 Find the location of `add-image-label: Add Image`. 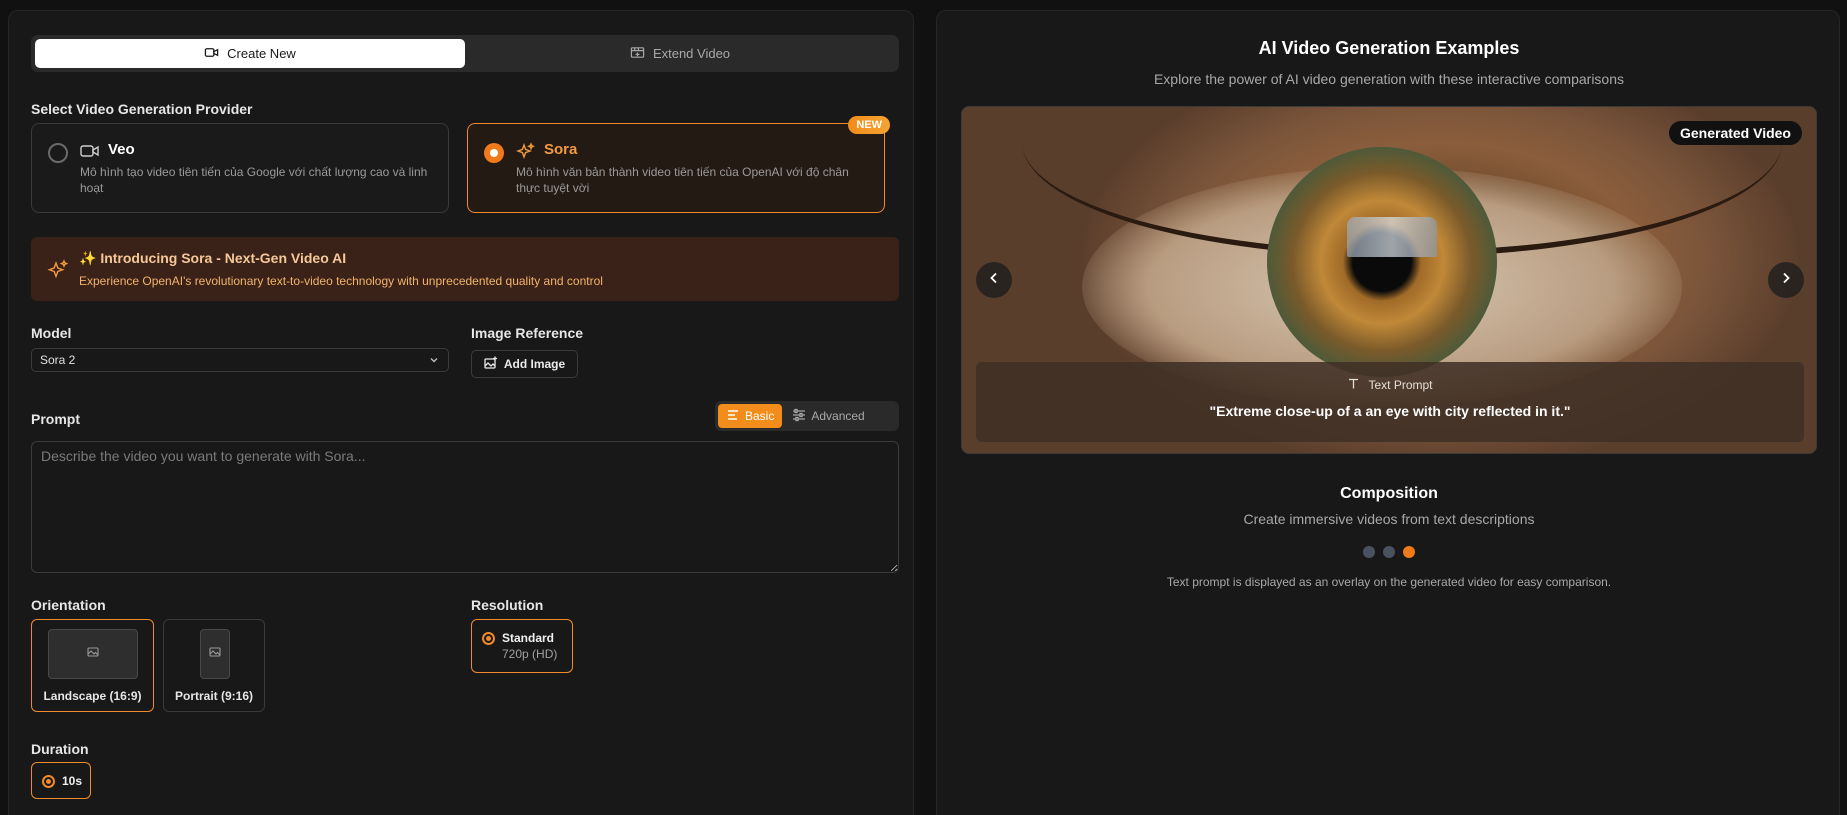

add-image-label: Add Image is located at coordinates (534, 364).